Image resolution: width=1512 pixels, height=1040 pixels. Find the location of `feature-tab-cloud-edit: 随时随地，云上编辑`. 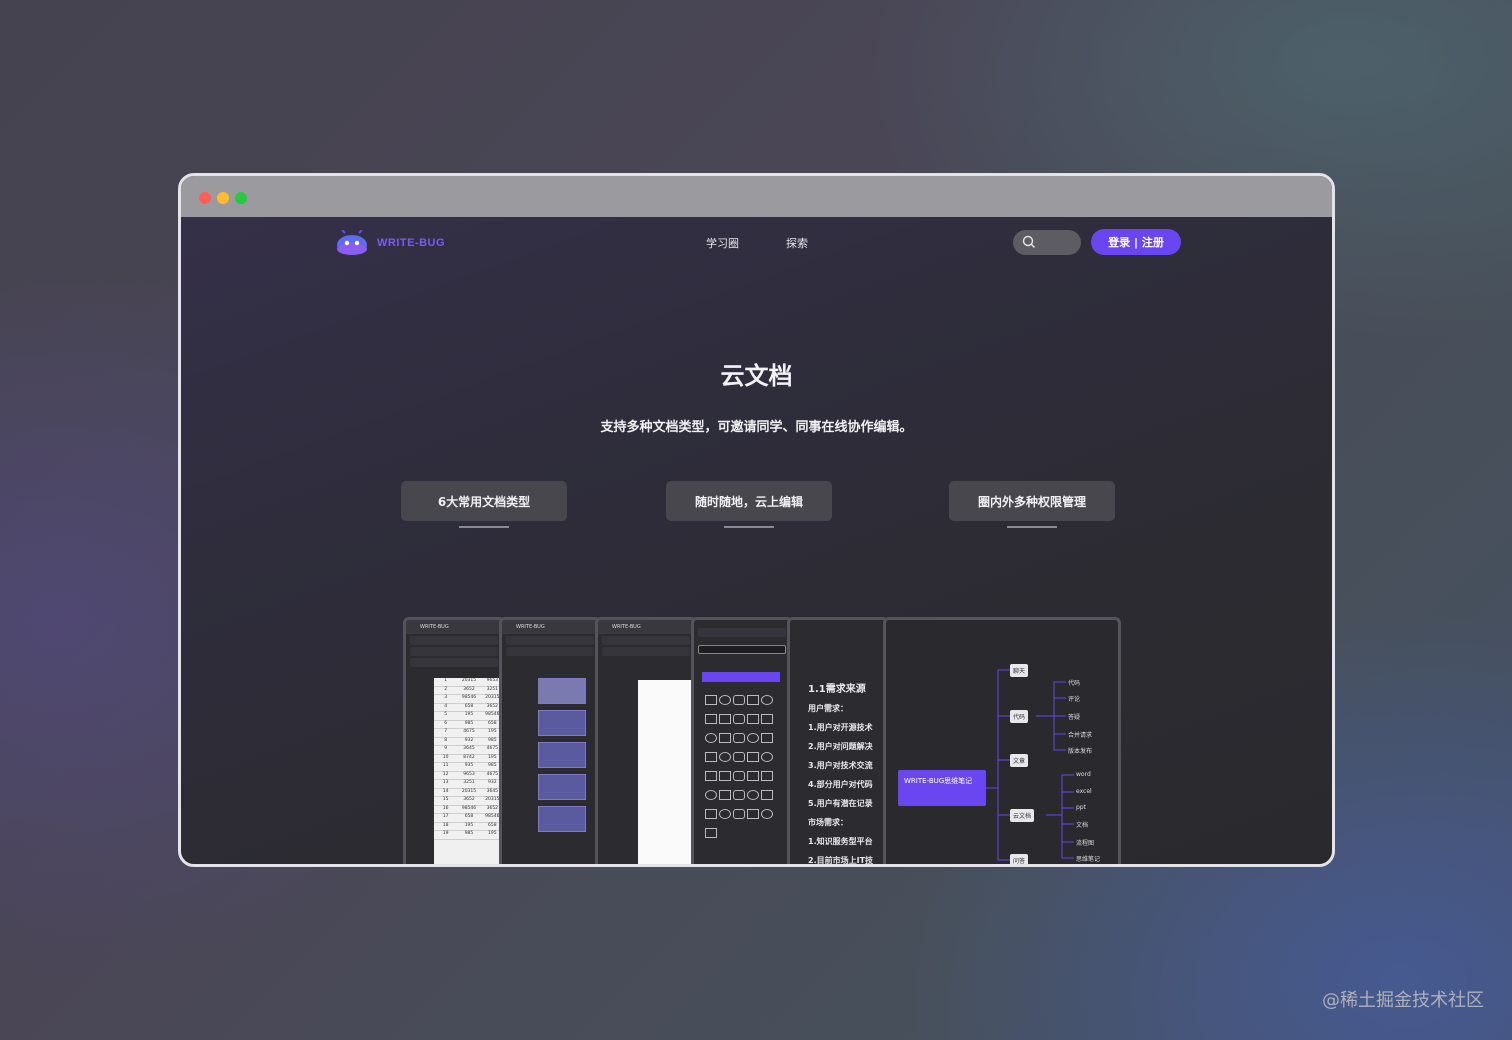

feature-tab-cloud-edit: 随时随地，云上编辑 is located at coordinates (749, 504).